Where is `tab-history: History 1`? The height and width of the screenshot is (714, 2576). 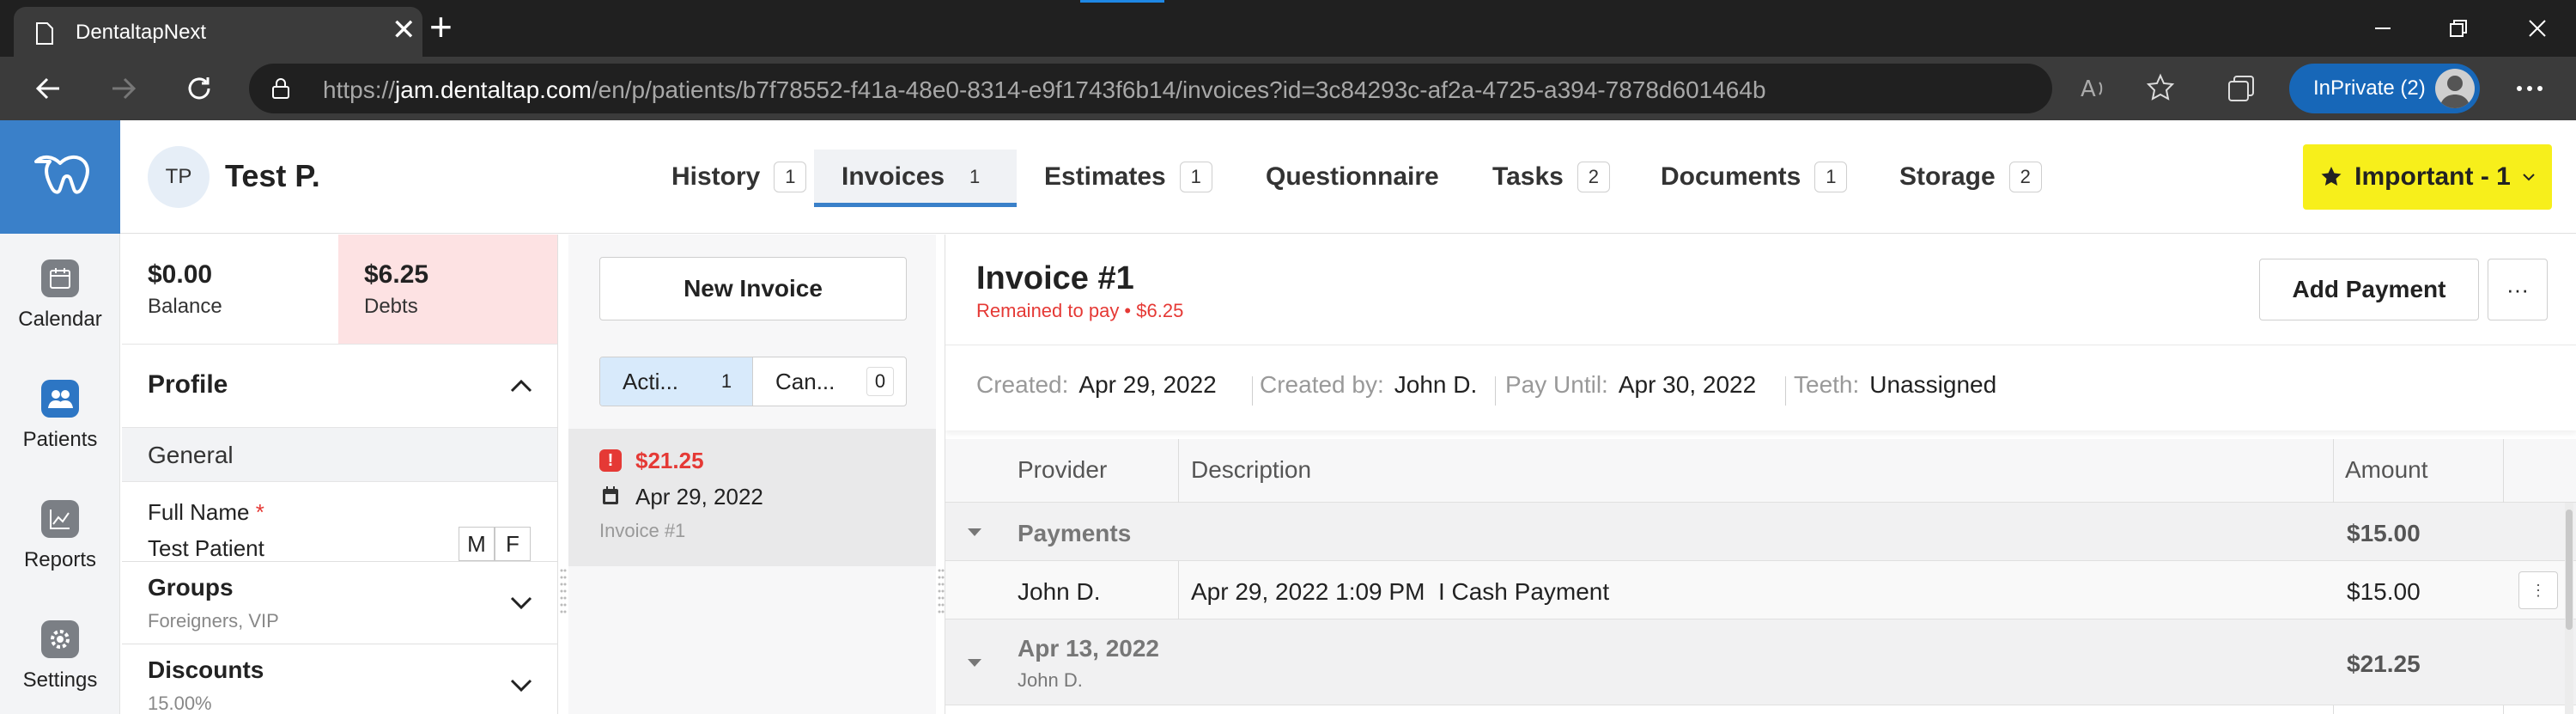 tab-history: History 1 is located at coordinates (738, 177).